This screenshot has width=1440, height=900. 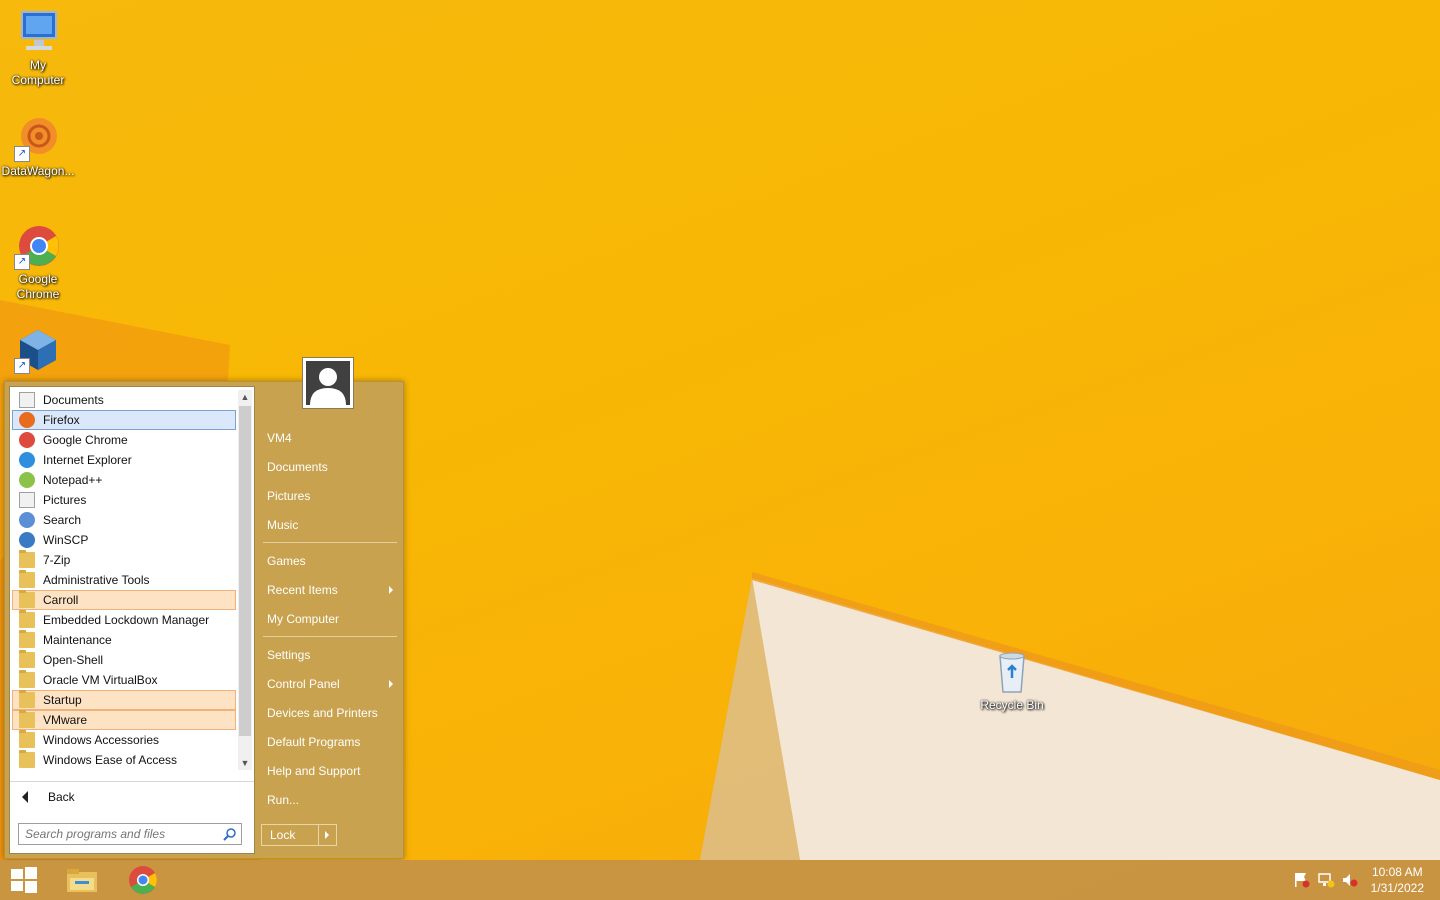 What do you see at coordinates (38, 246) in the screenshot?
I see `chrome-icon: ↗` at bounding box center [38, 246].